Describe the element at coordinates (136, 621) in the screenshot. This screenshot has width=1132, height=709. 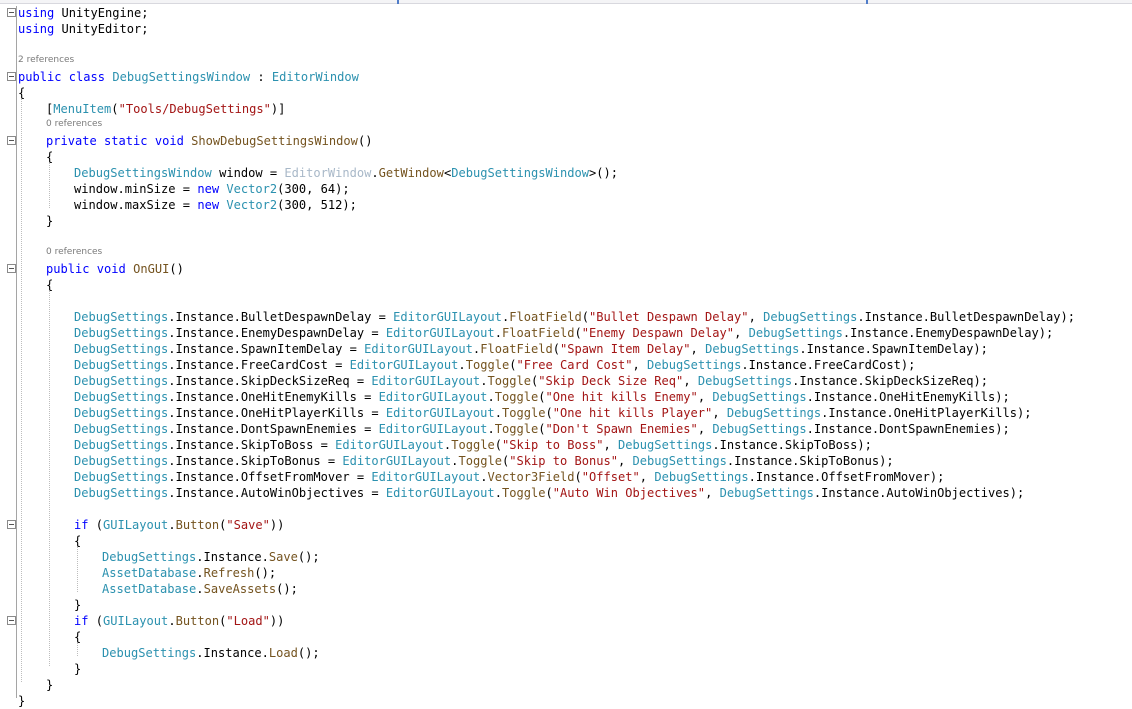
I see `code-token: GUILayout` at that location.